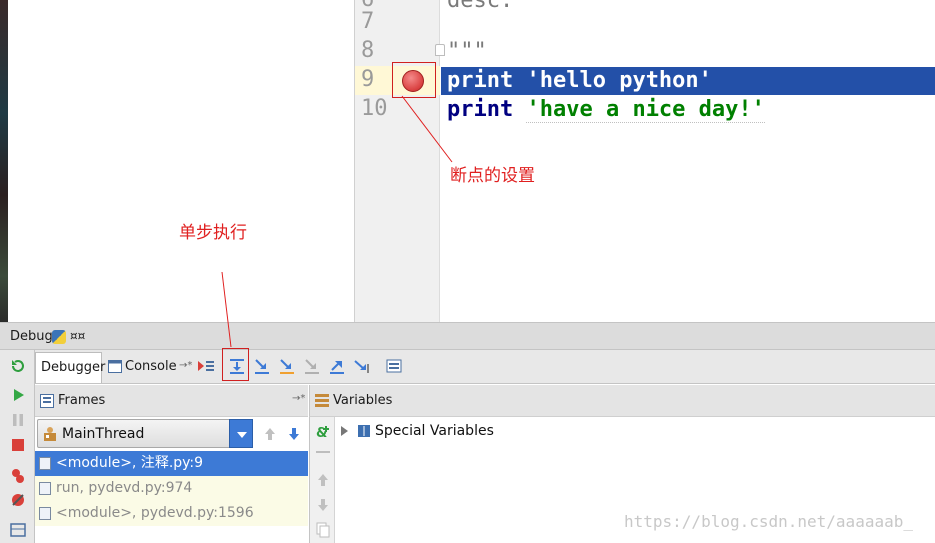 This screenshot has height=543, width=935. I want to click on view-breakpoints-icon, so click(18, 476).